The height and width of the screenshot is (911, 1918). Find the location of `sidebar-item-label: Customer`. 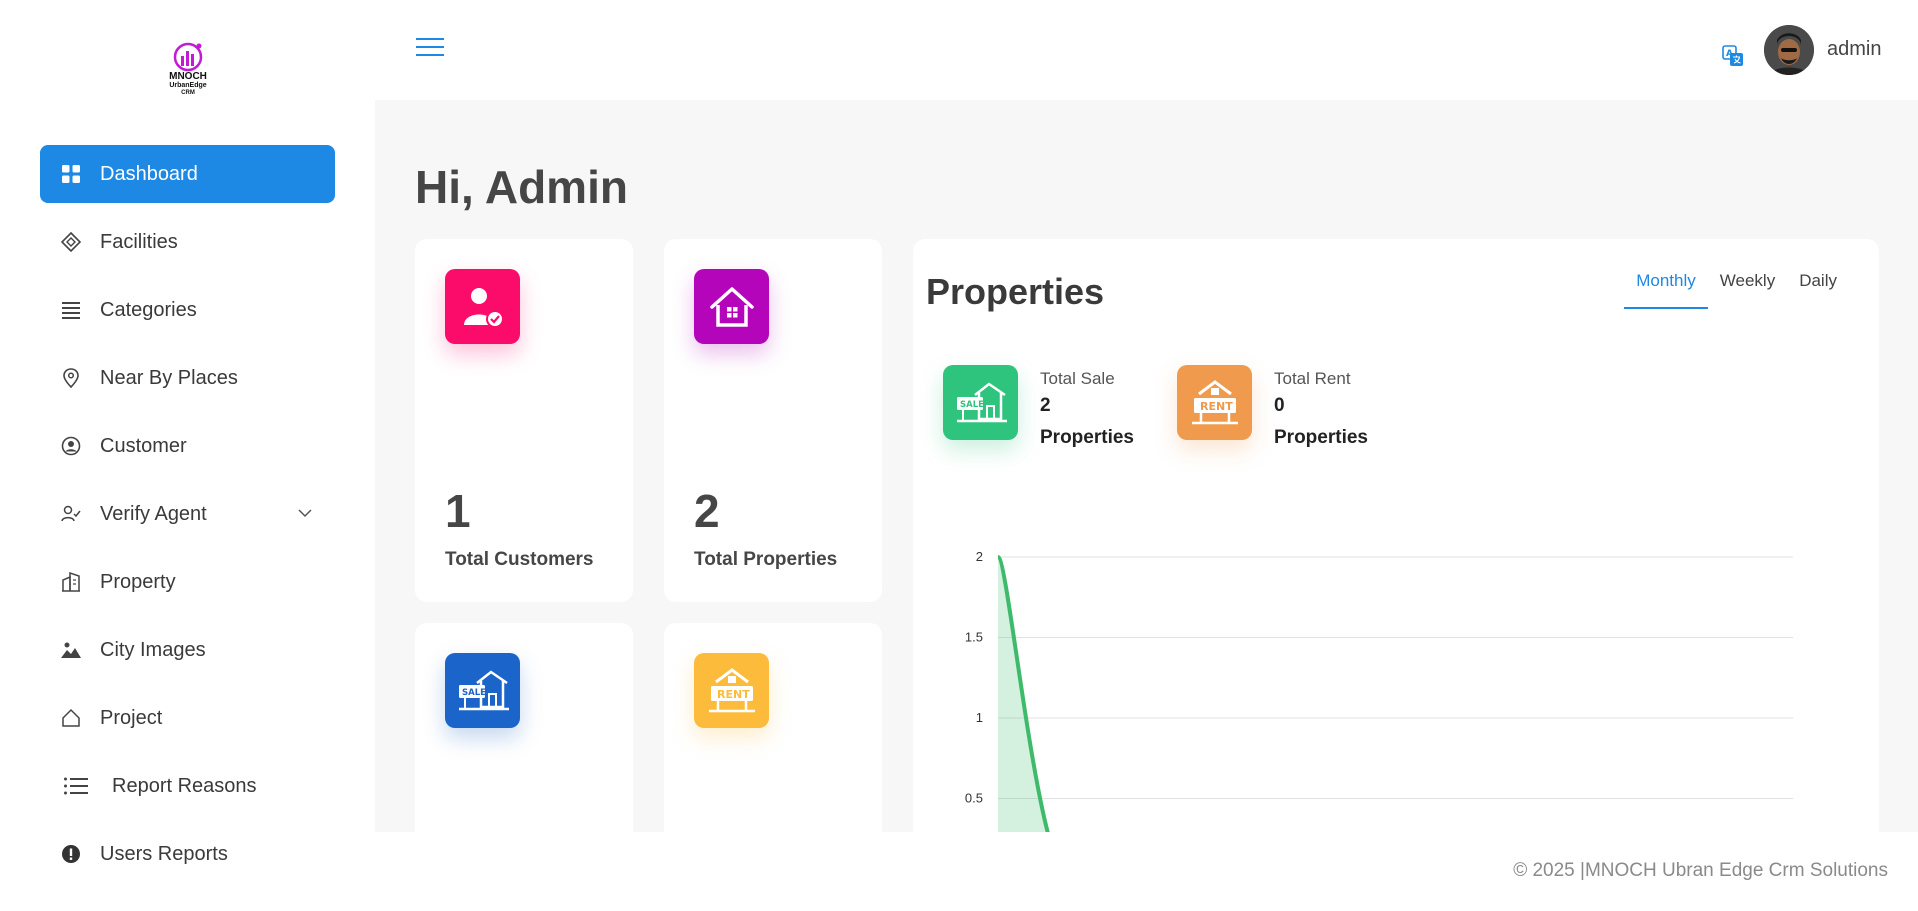

sidebar-item-label: Customer is located at coordinates (143, 445).